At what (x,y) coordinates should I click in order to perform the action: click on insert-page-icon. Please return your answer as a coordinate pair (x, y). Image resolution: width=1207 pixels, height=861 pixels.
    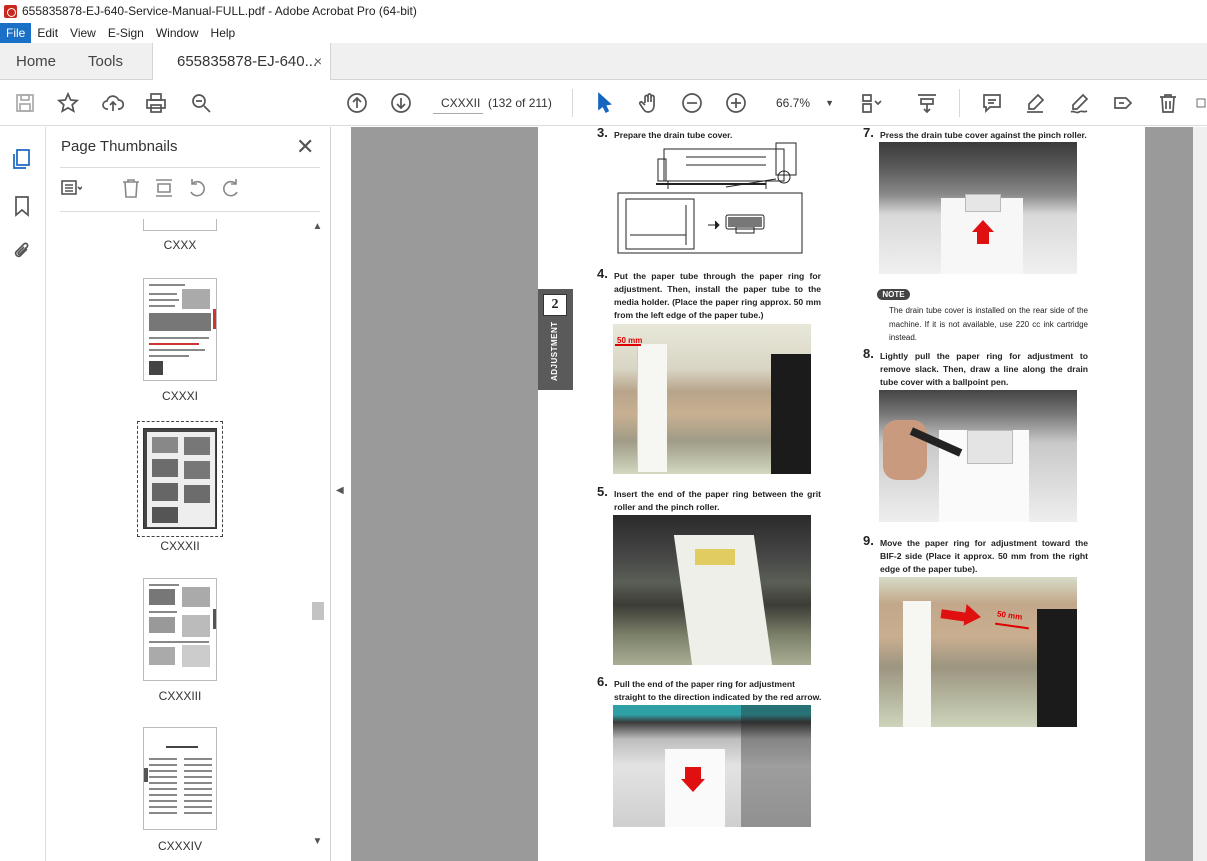
    Looking at the image, I should click on (165, 189).